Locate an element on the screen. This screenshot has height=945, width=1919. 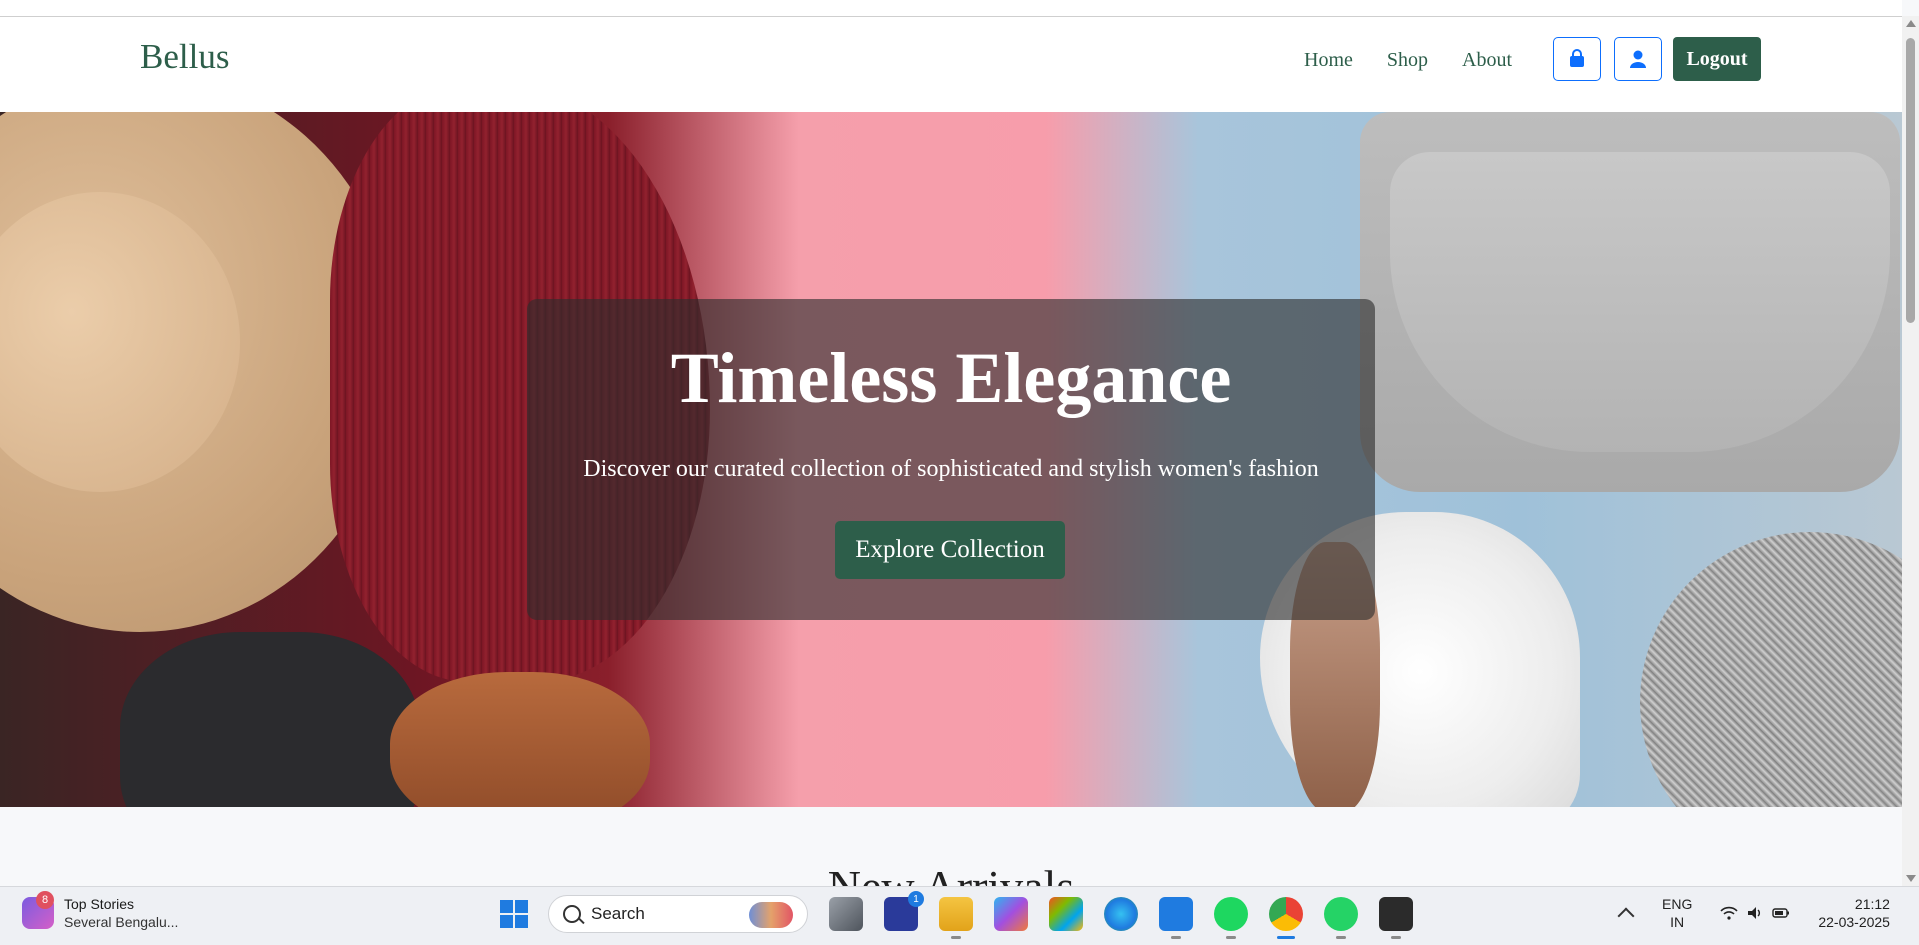
language-indicator: ENG IN is located at coordinates (1677, 913).